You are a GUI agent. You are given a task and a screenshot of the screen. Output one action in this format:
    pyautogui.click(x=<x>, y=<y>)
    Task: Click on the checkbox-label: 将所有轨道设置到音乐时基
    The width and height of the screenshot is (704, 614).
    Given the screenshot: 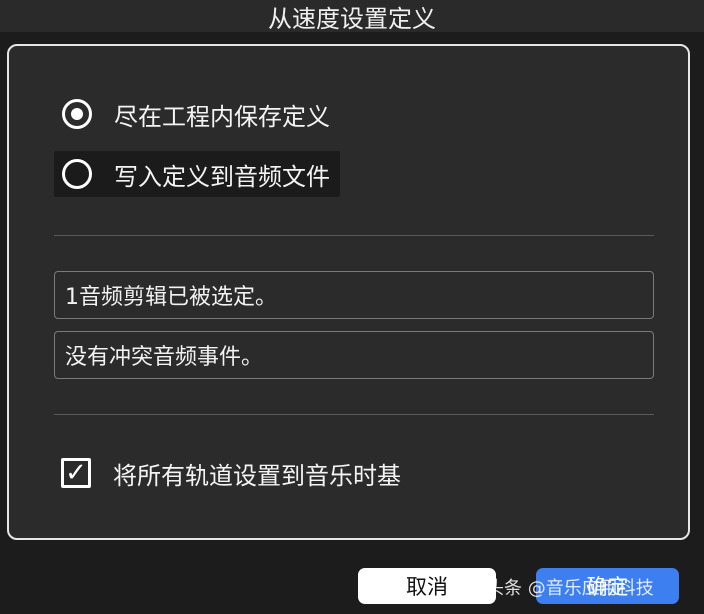 What is the action you would take?
    pyautogui.click(x=257, y=475)
    